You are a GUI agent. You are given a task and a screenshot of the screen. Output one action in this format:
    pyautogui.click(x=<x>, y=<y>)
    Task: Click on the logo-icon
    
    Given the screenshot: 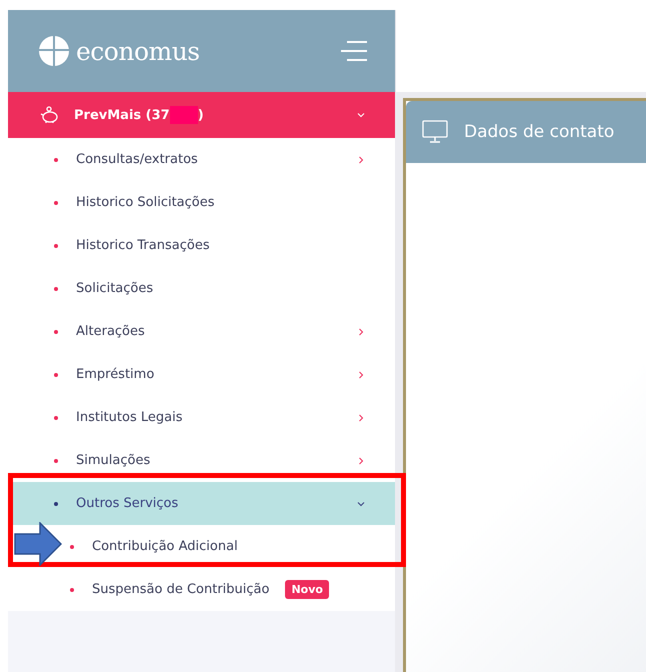 What is the action you would take?
    pyautogui.click(x=54, y=51)
    